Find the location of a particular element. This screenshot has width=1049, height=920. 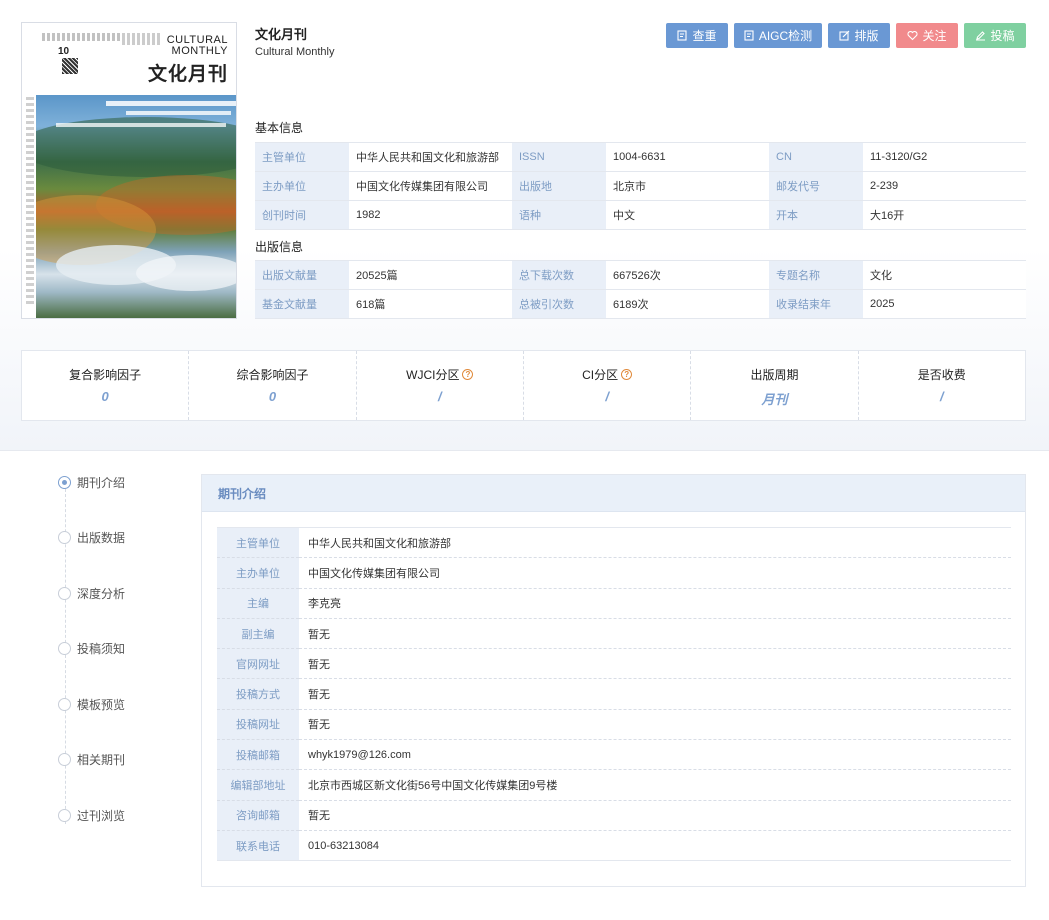

metric-label-text: 是否收费 is located at coordinates (941, 375).